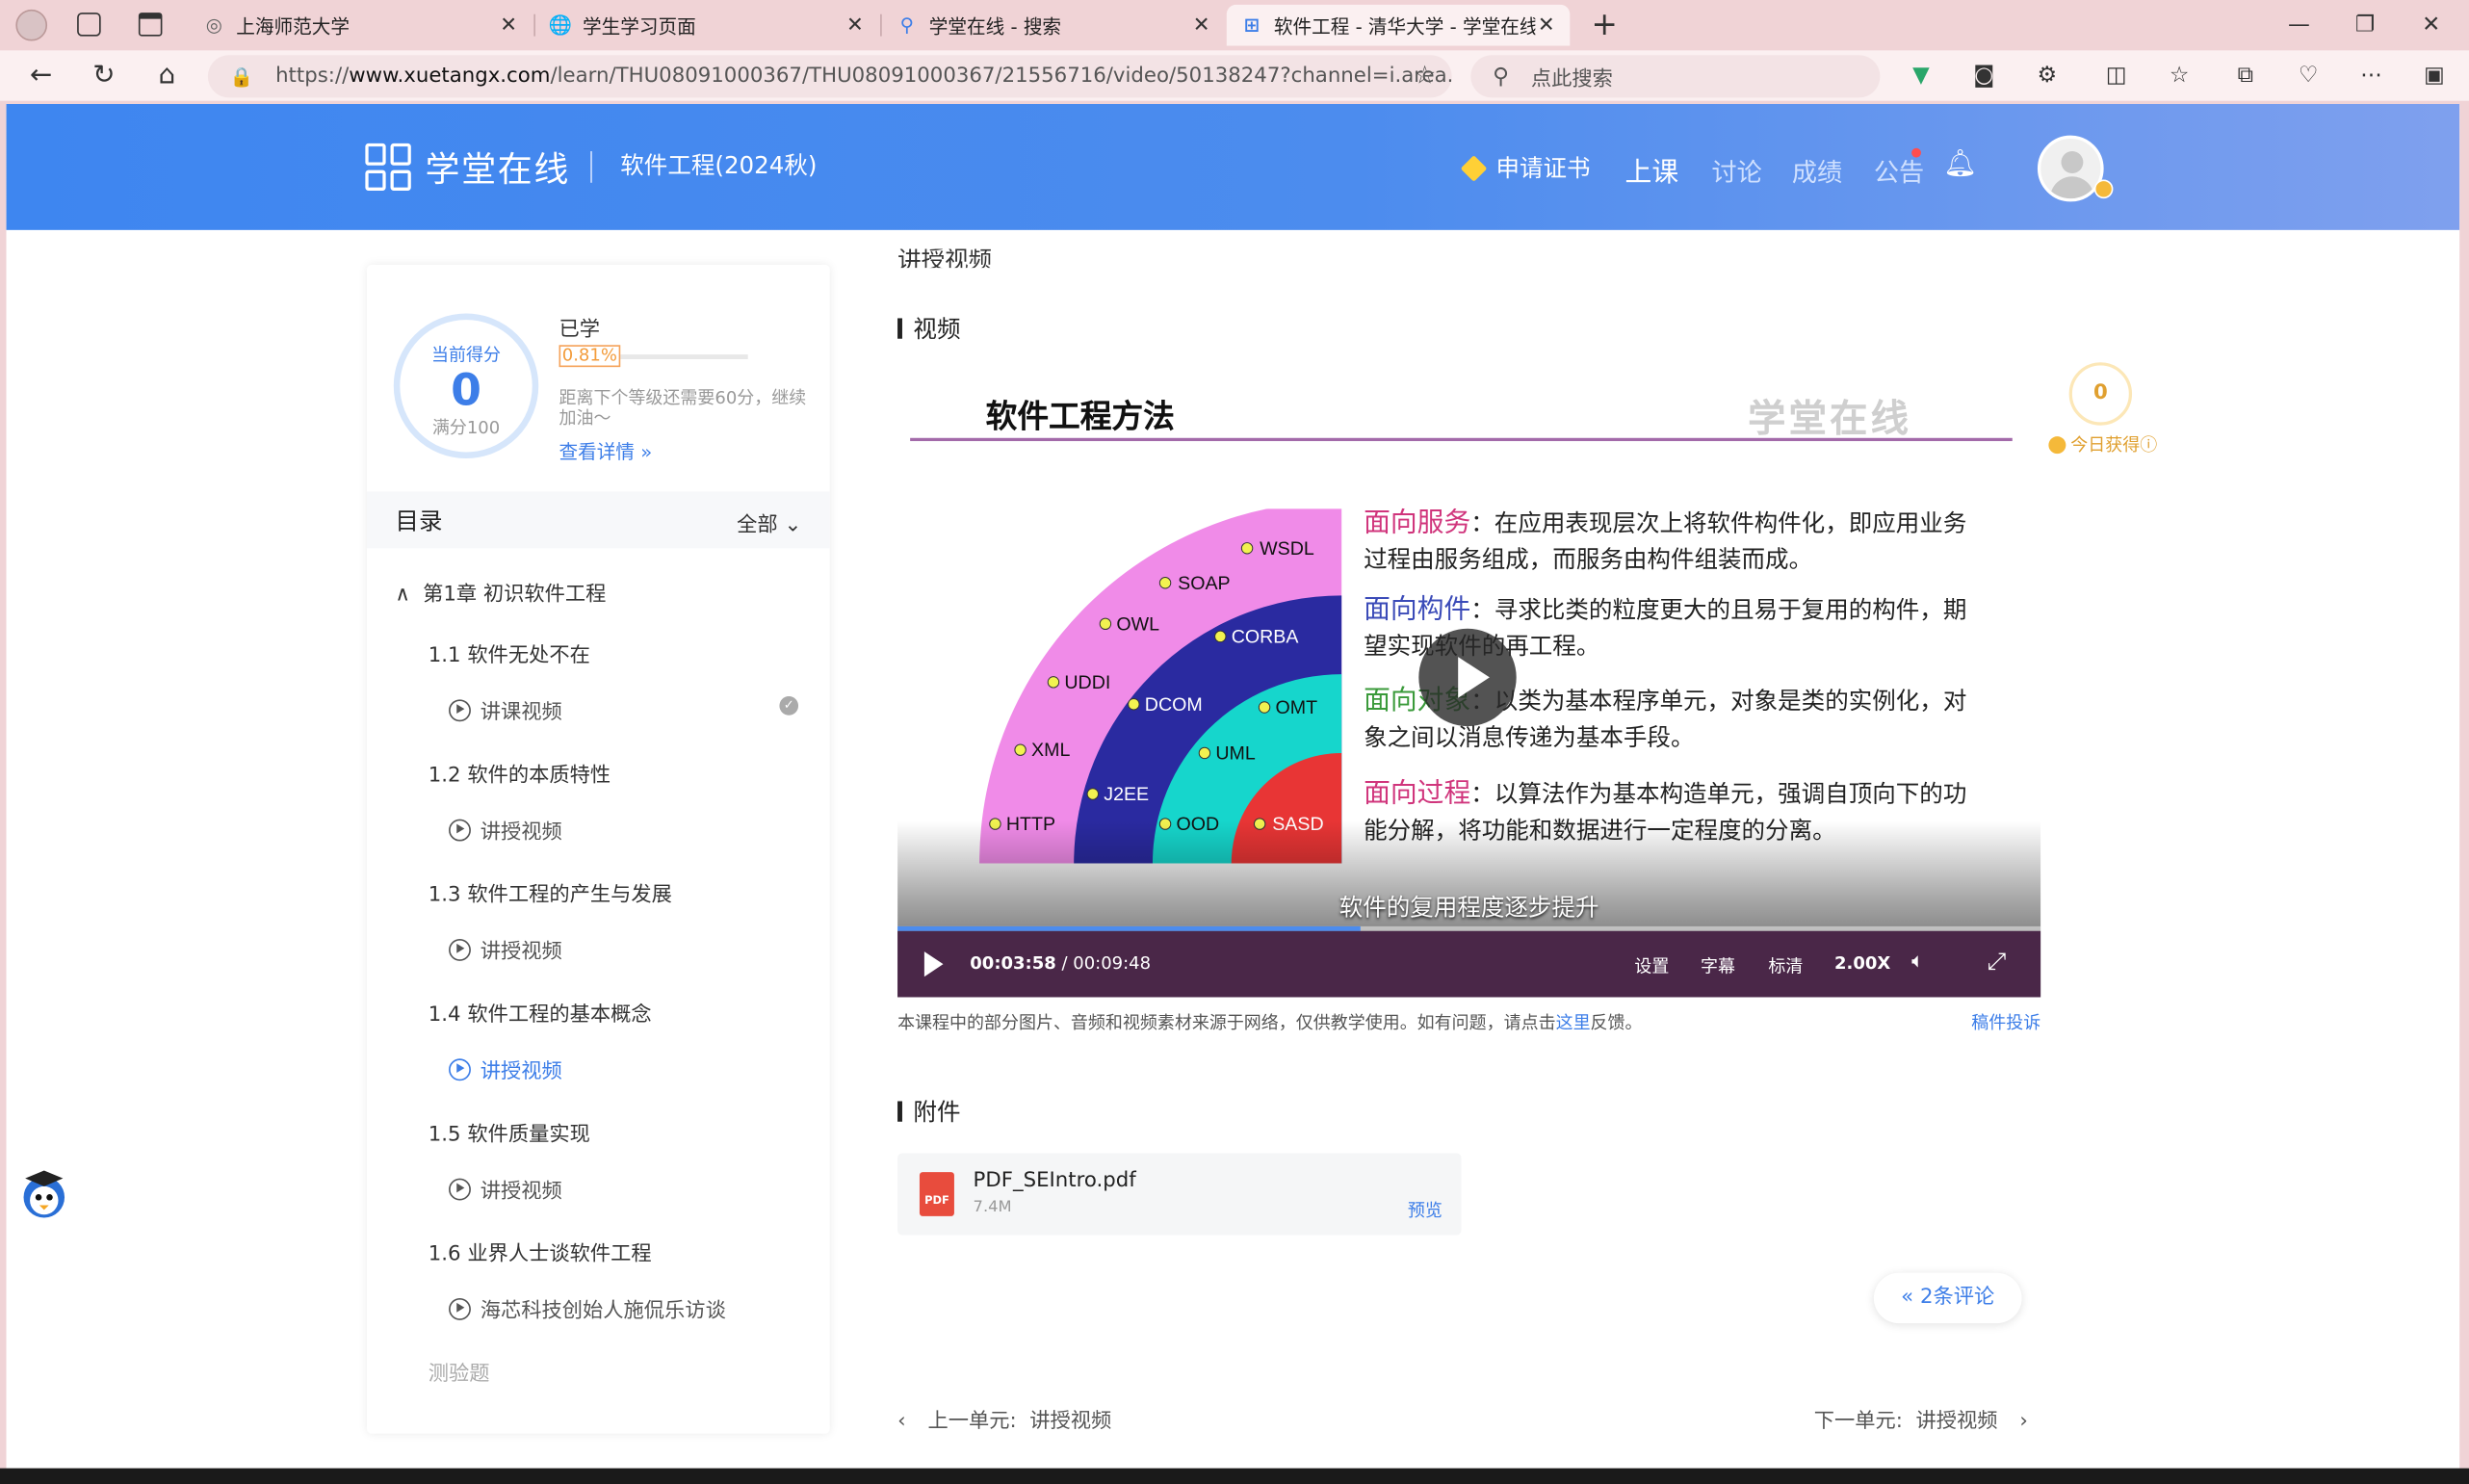 The image size is (2469, 1484). What do you see at coordinates (587, 1308) in the screenshot?
I see `lesson-1-6-video: 海芯科技创始人施侃乐访谈` at bounding box center [587, 1308].